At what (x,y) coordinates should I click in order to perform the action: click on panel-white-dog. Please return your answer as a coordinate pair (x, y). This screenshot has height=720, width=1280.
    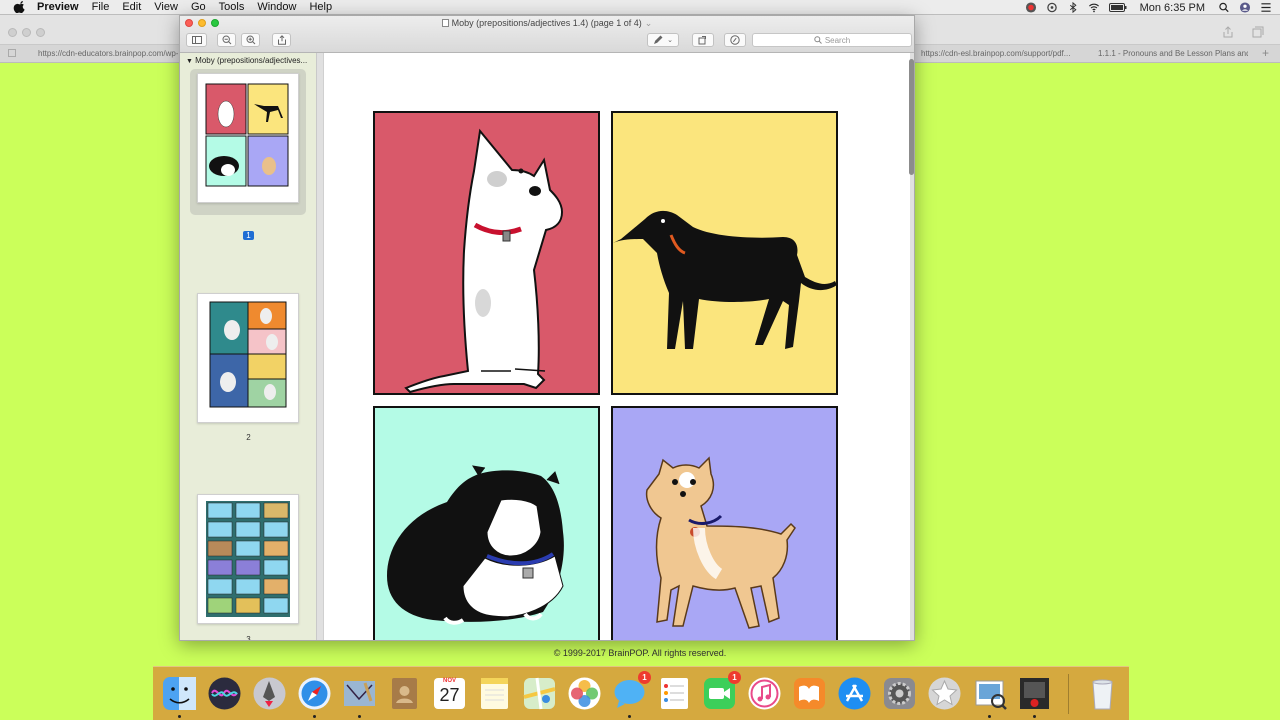
    Looking at the image, I should click on (486, 253).